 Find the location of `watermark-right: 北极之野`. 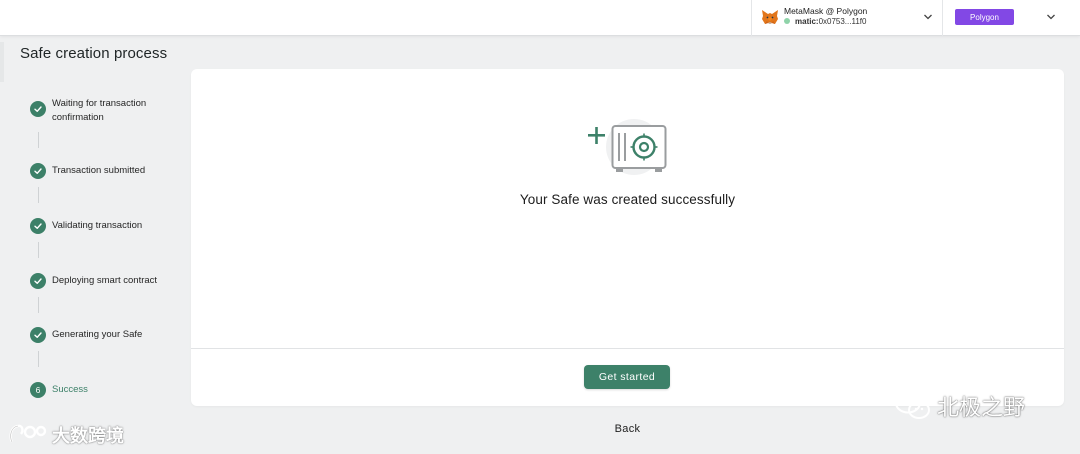

watermark-right: 北极之野 is located at coordinates (959, 406).